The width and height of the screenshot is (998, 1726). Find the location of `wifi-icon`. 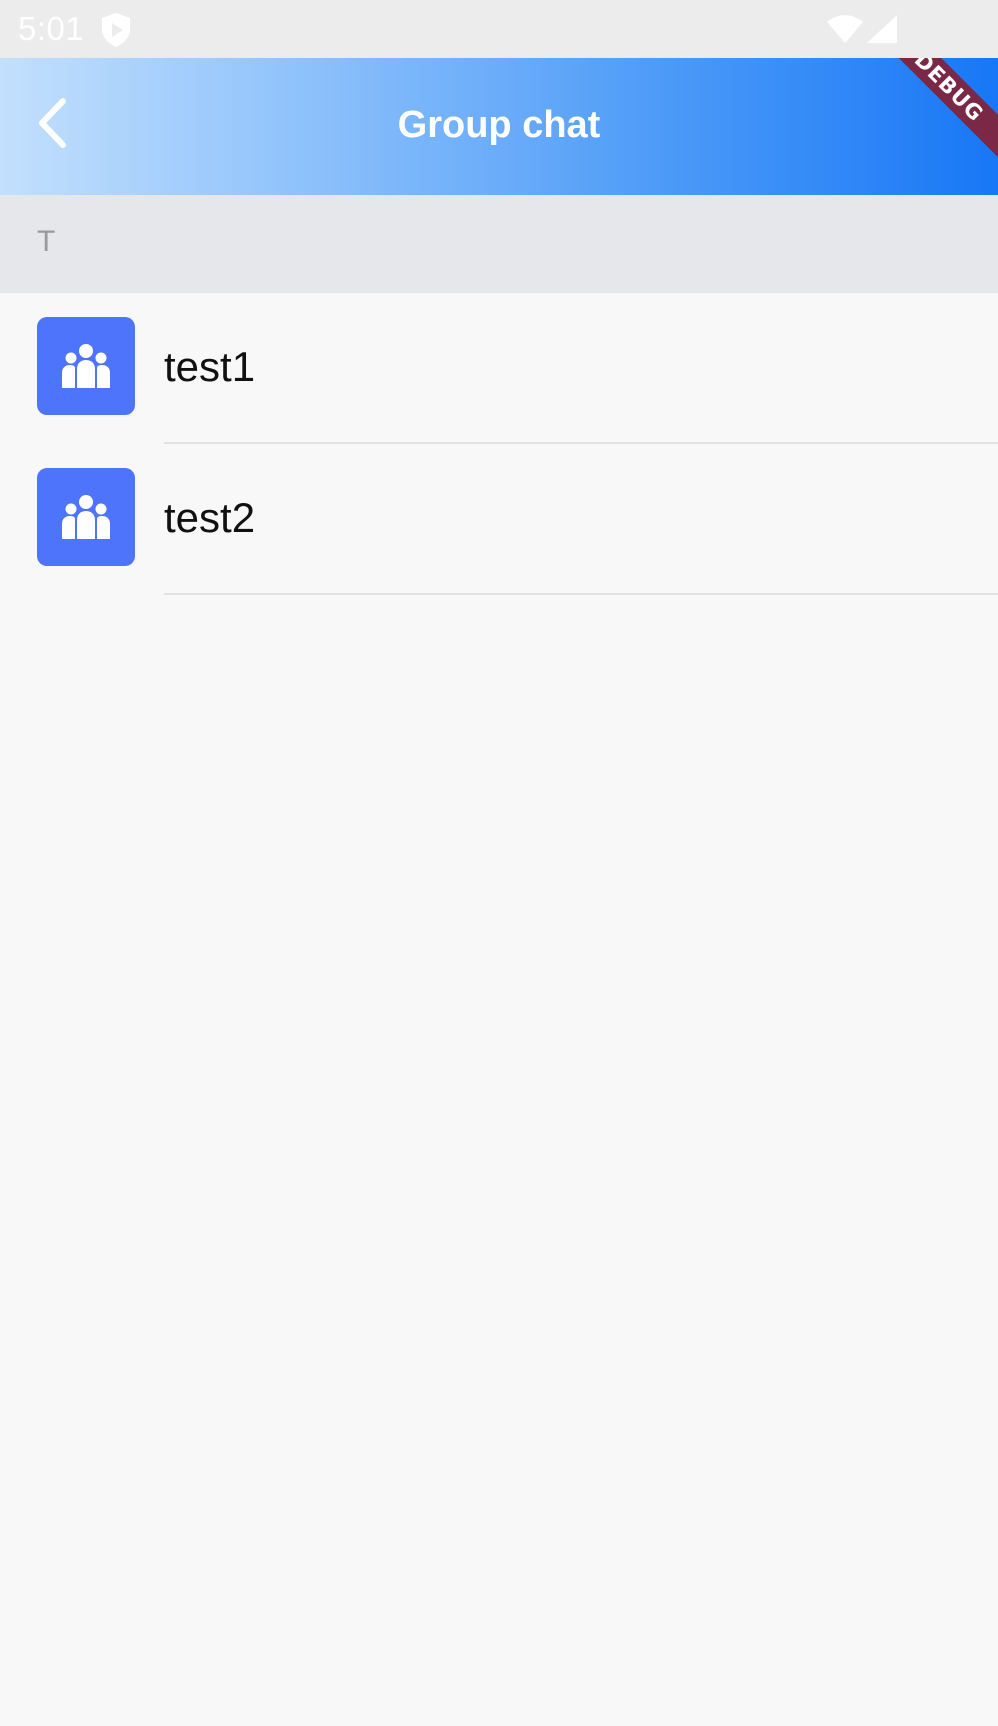

wifi-icon is located at coordinates (845, 29).